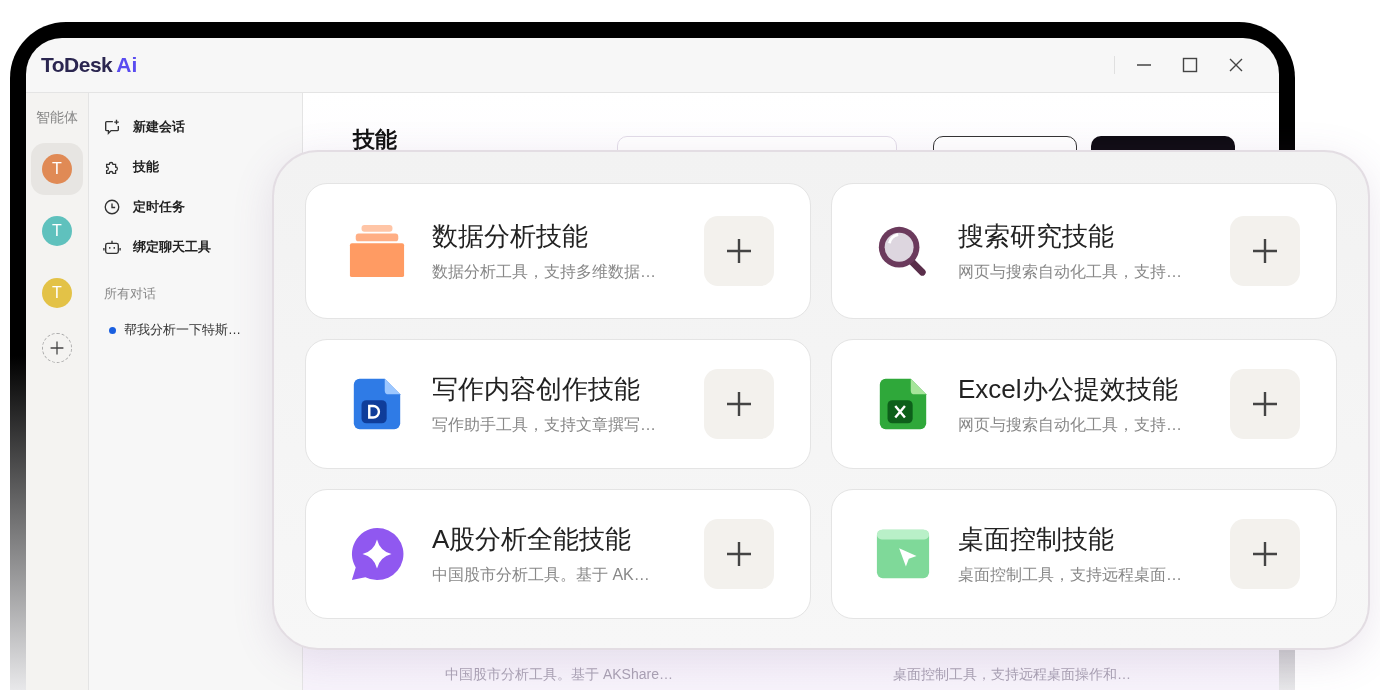 The image size is (1380, 690). Describe the element at coordinates (532, 539) in the screenshot. I see `skill-title: A股分析全能技能` at that location.